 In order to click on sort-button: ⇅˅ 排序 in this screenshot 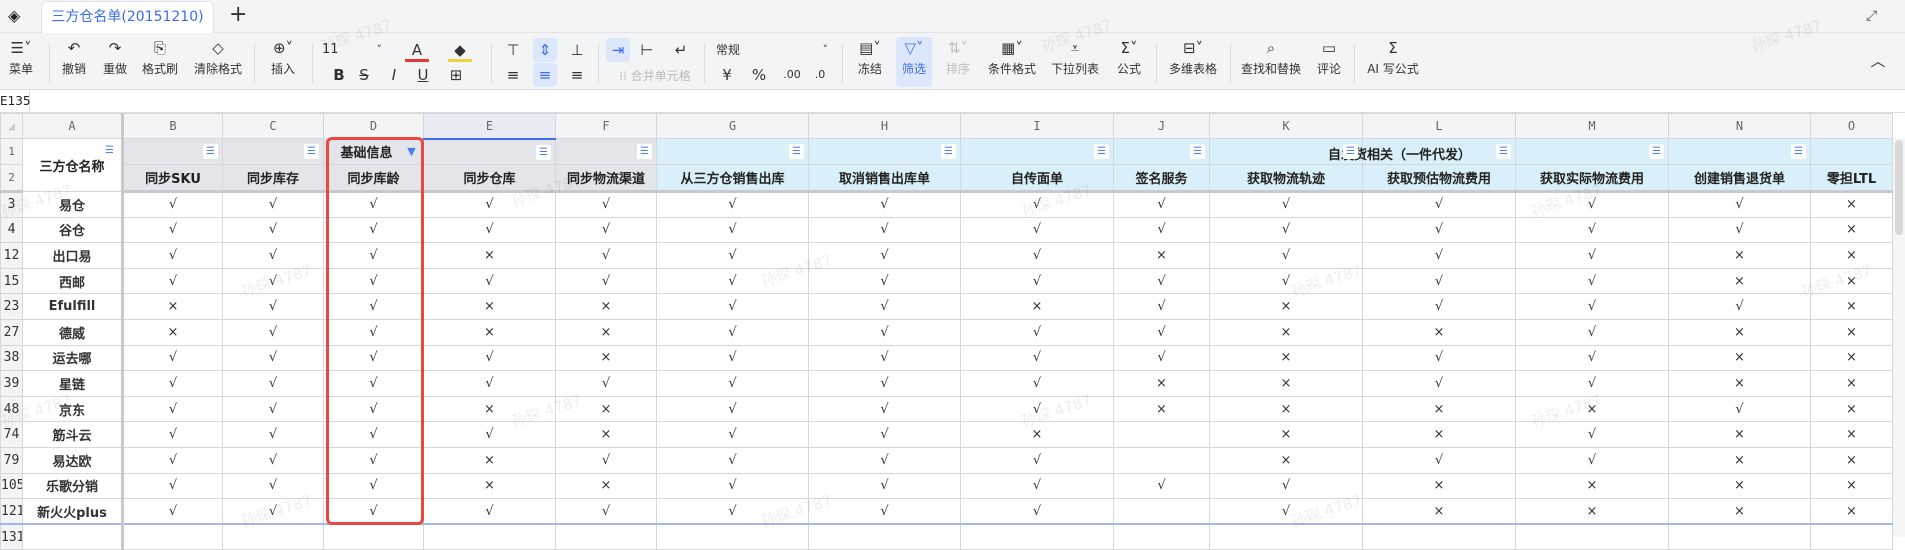, I will do `click(958, 57)`.